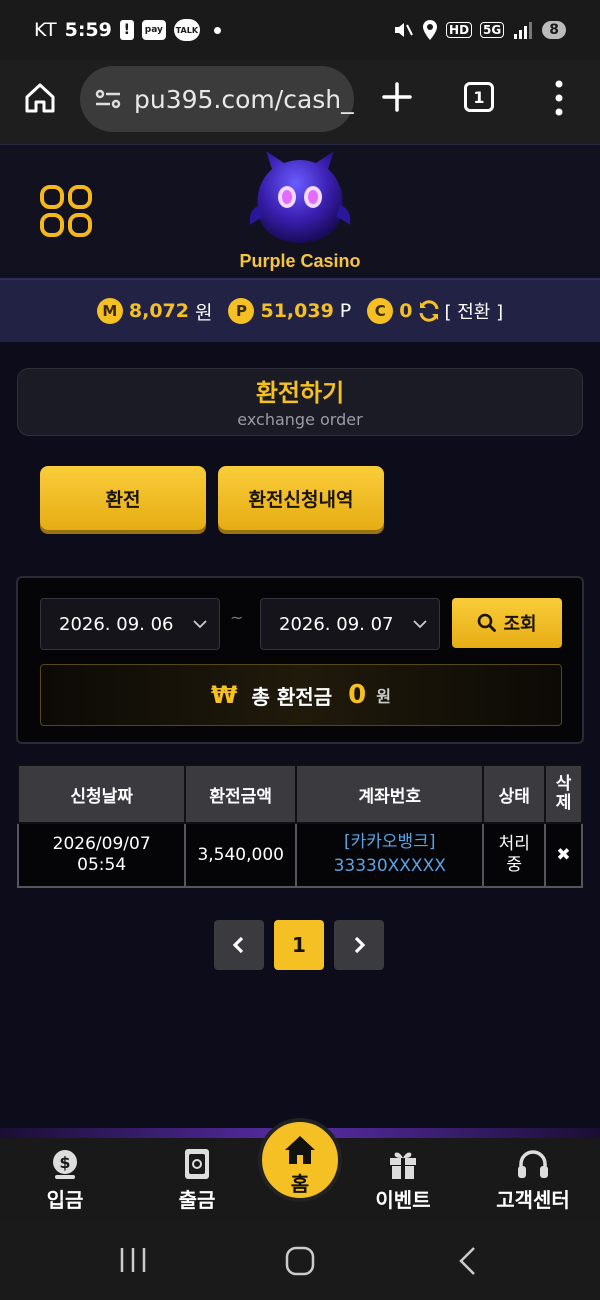  I want to click on row-date-cell: 2026/09/07 05:54, so click(101, 855).